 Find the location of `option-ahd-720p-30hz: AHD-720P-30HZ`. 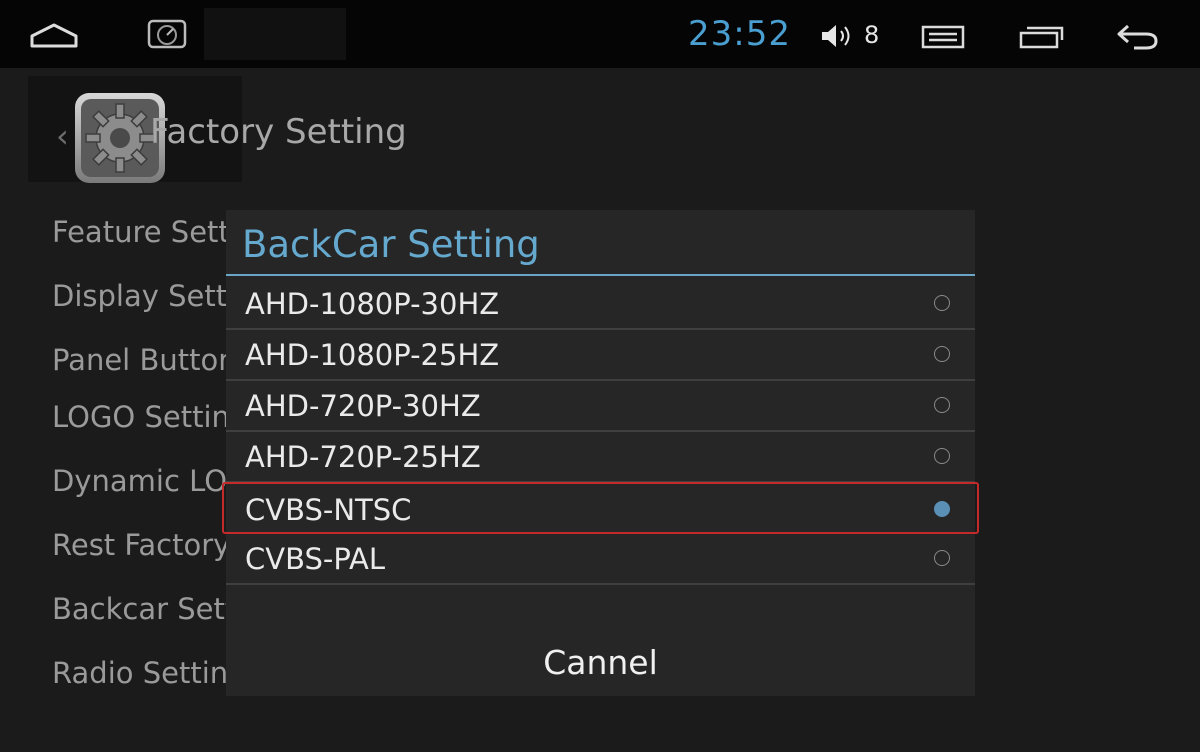

option-ahd-720p-30hz: AHD-720P-30HZ is located at coordinates (600, 407).